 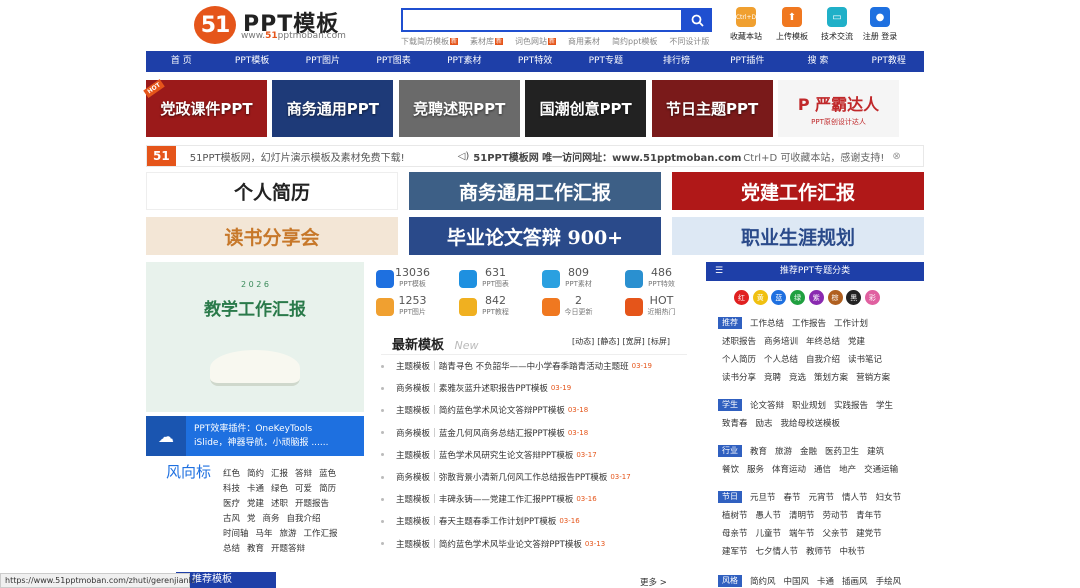 What do you see at coordinates (758, 451) in the screenshot?
I see `category-link: 教育` at bounding box center [758, 451].